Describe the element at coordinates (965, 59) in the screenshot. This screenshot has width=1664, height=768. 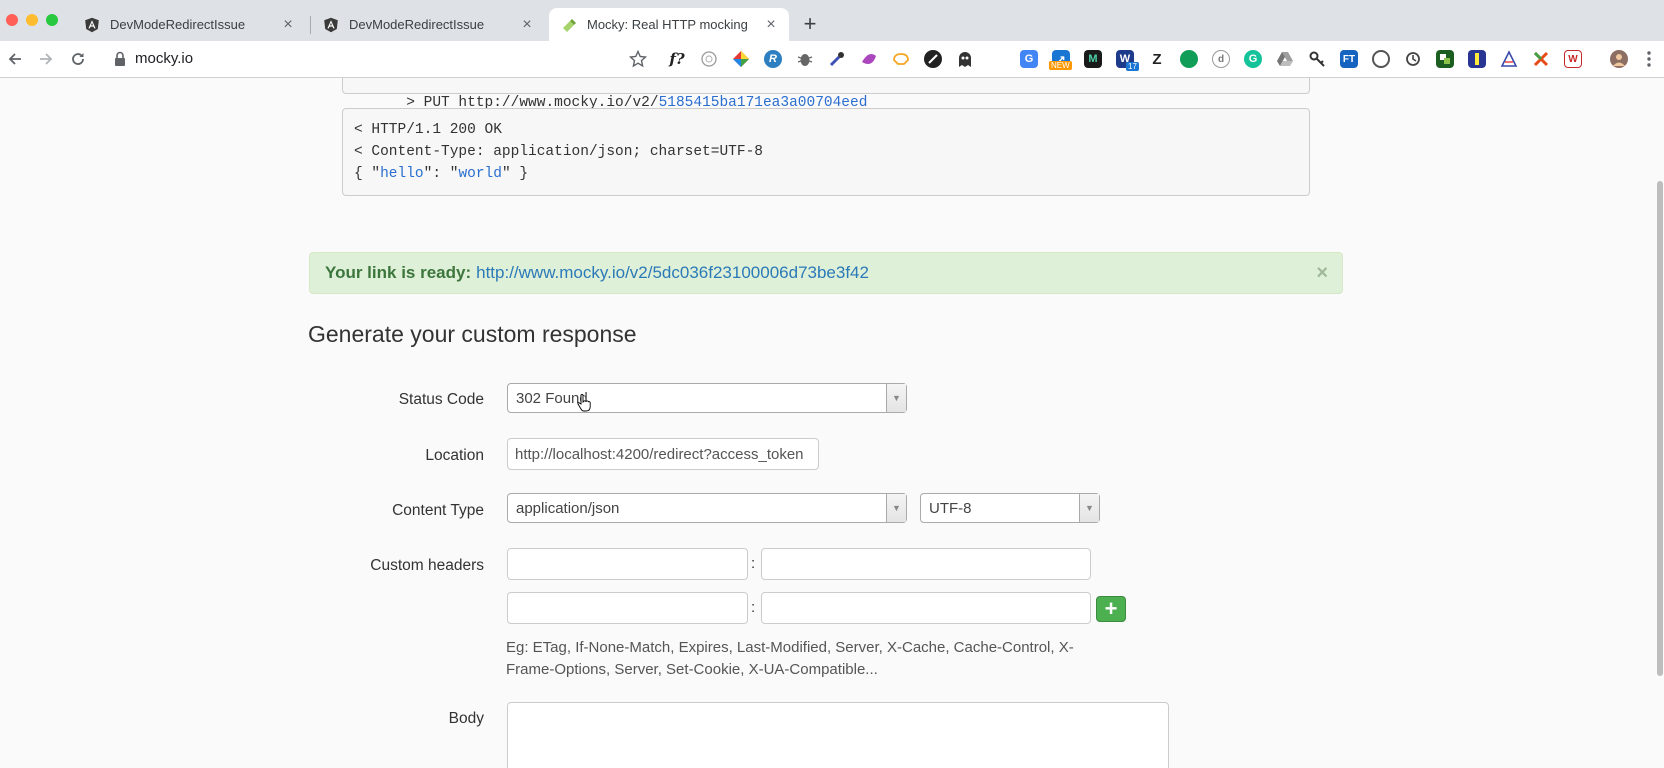
I see `ghostery-extension-icon` at that location.